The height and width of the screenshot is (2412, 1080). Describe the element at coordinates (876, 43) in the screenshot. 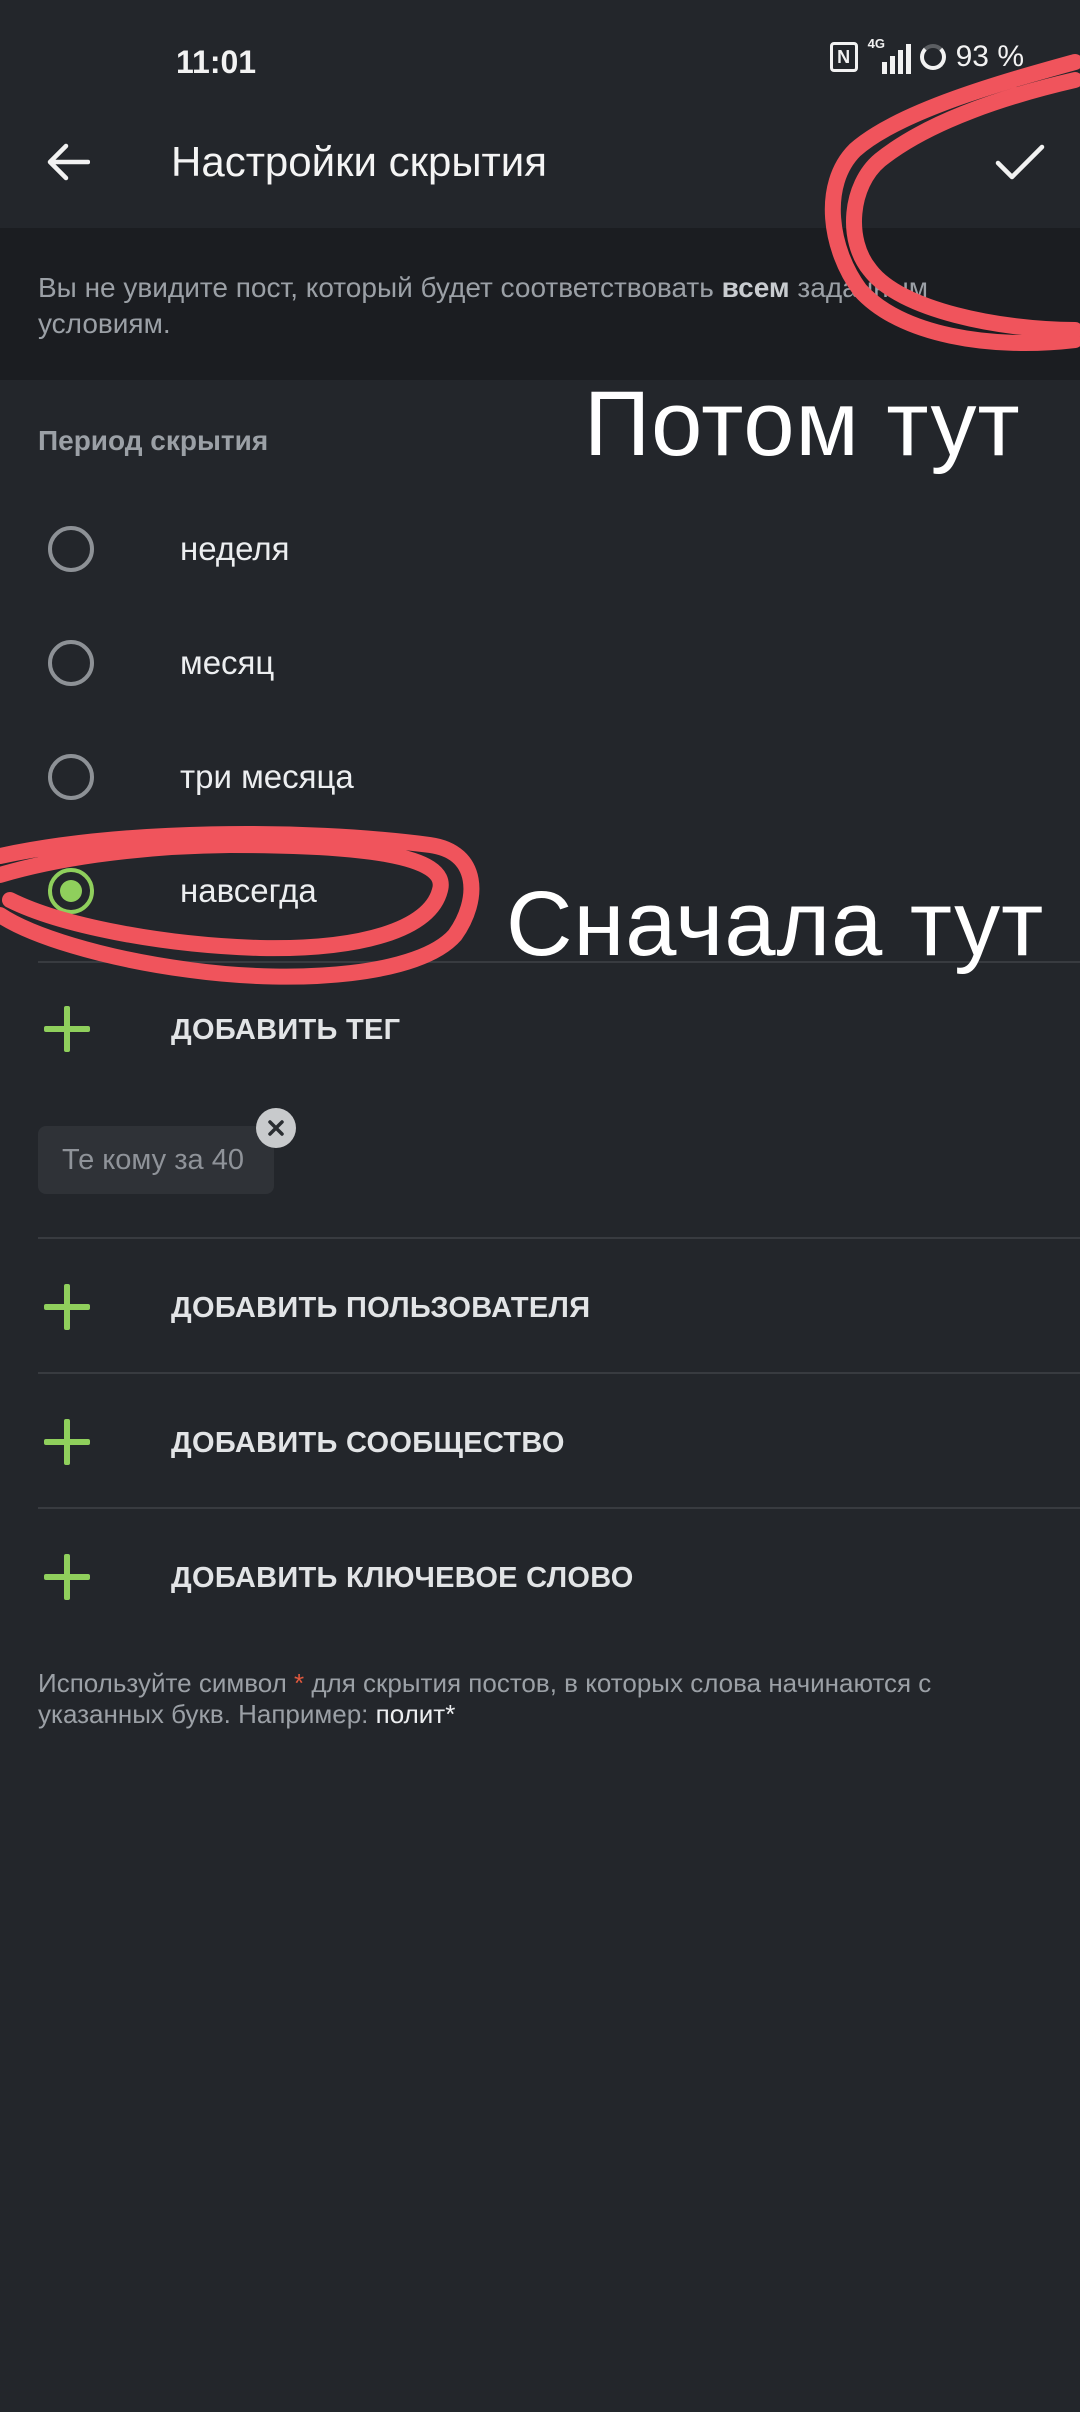

I see `network-type: 4G` at that location.